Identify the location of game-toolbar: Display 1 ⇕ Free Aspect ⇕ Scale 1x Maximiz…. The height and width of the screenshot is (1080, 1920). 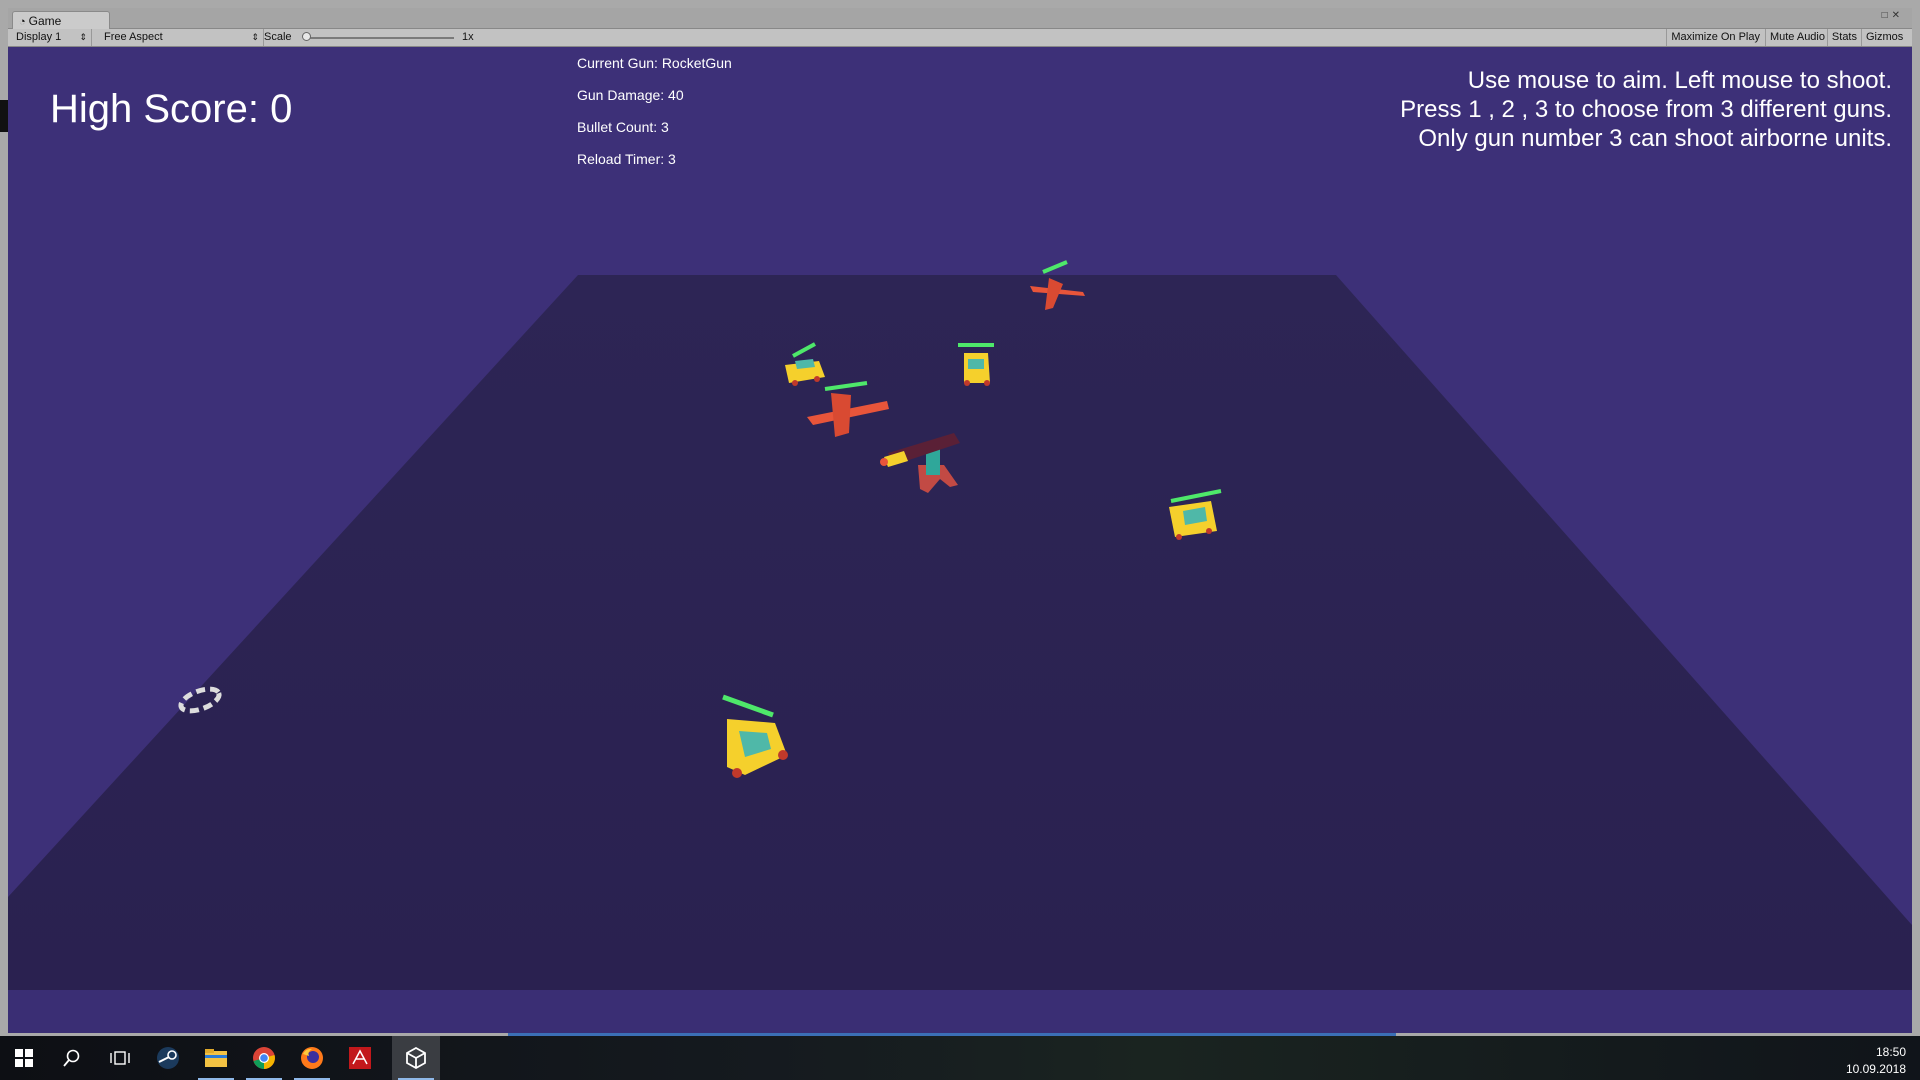
(960, 44).